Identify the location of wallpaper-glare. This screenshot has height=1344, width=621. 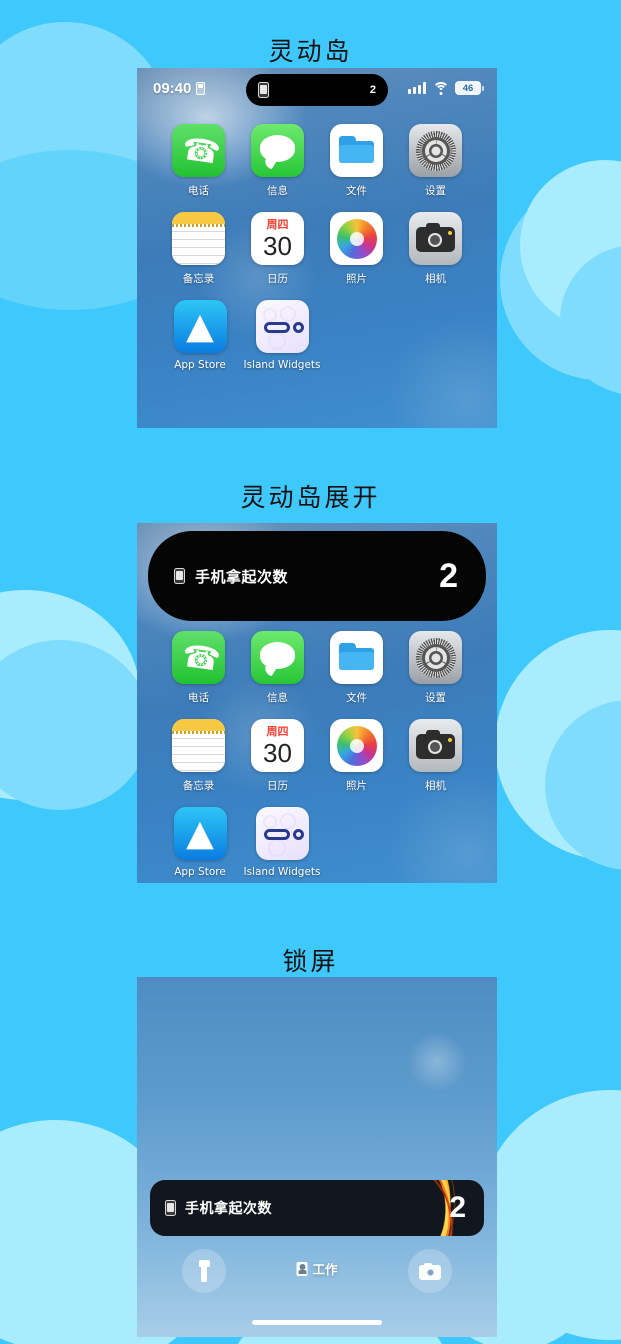
(437, 1062).